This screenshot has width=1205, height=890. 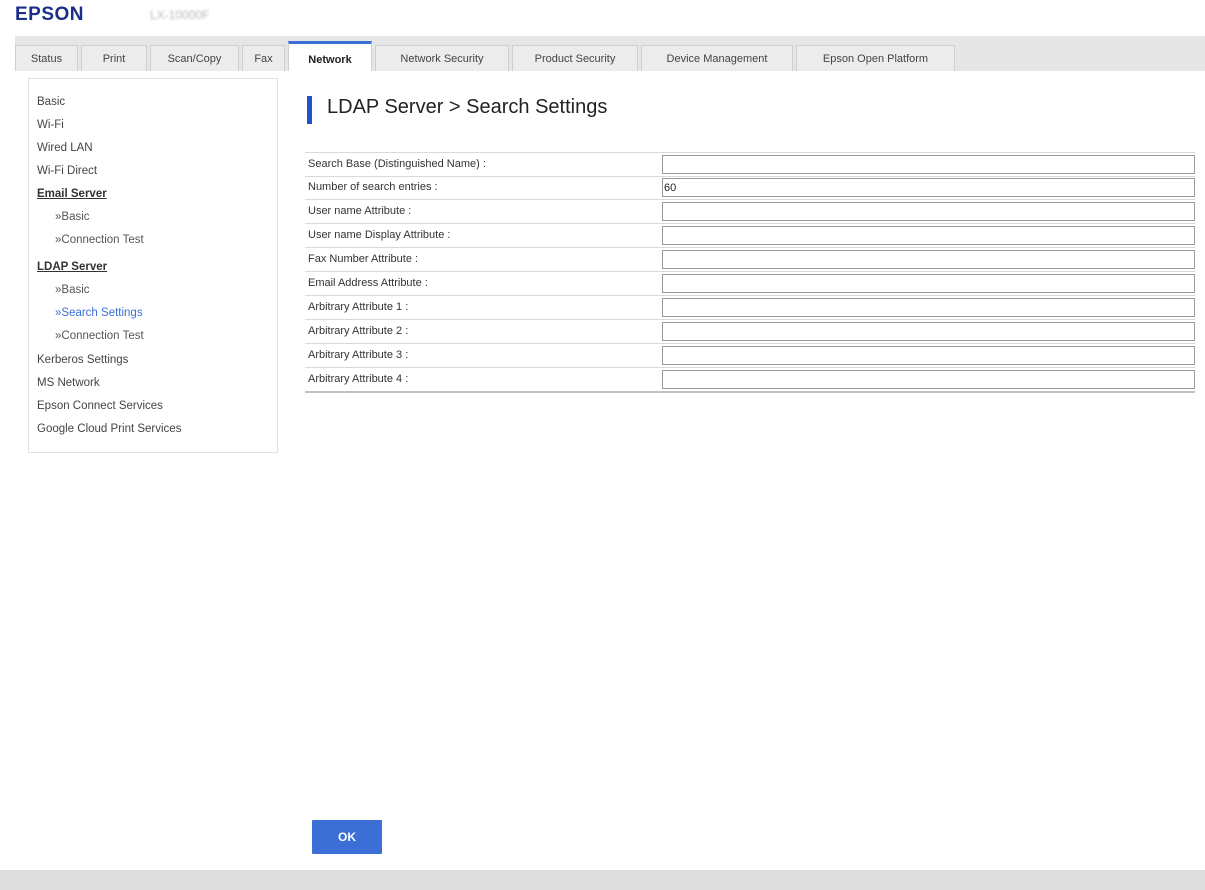 What do you see at coordinates (99, 313) in the screenshot?
I see `sidebar-item-ldap-search-settings: »Search Settings` at bounding box center [99, 313].